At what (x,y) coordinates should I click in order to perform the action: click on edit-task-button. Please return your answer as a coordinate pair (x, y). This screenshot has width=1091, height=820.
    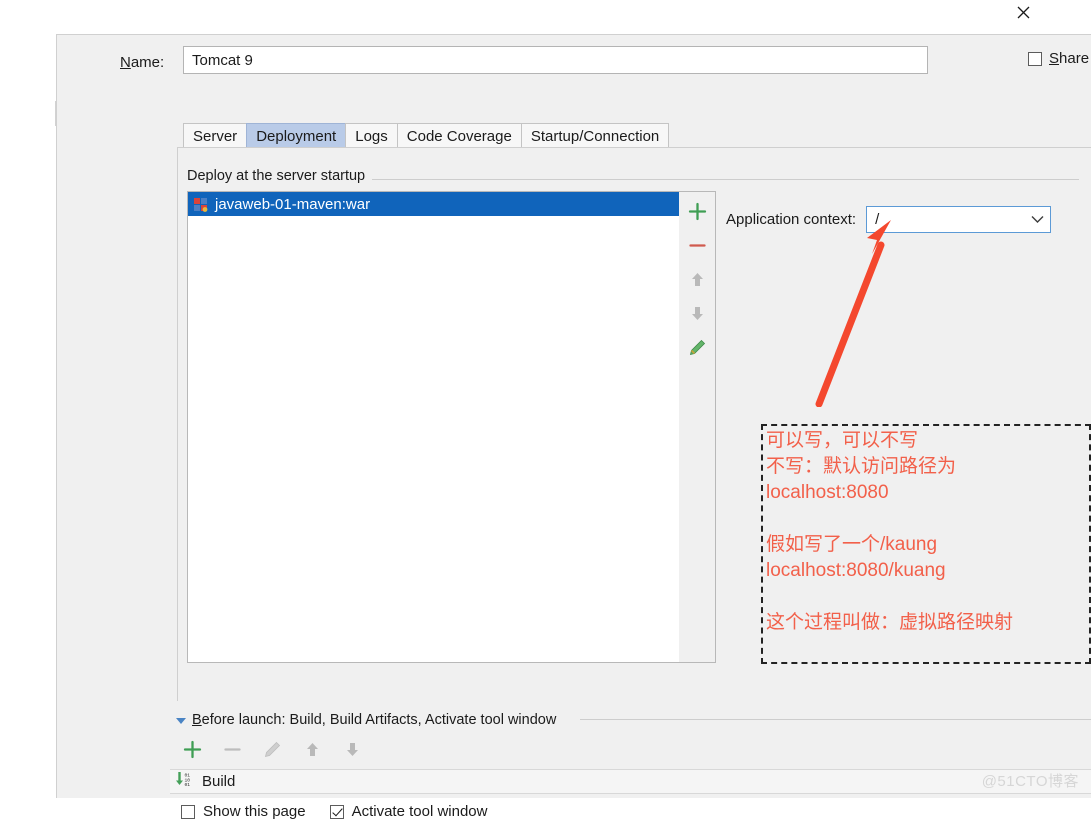
    Looking at the image, I should click on (272, 751).